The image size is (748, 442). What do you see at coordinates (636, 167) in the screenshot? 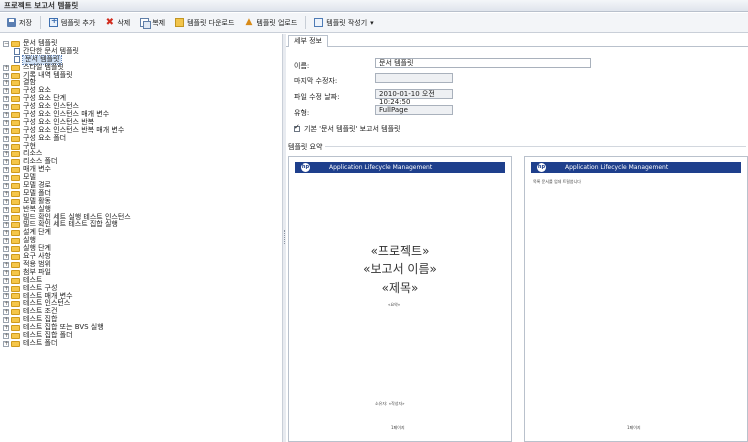
I see `preview-header-bar: hp Application Lifecycle Management` at bounding box center [636, 167].